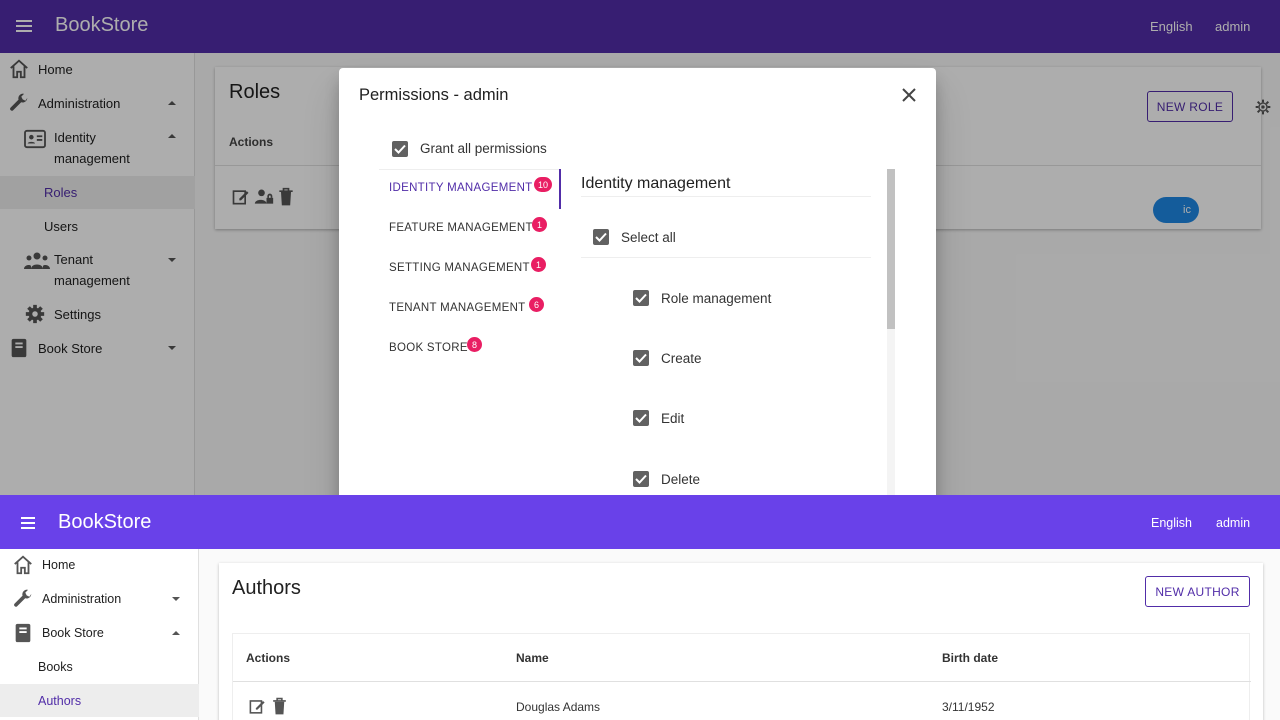  What do you see at coordinates (23, 633) in the screenshot?
I see `book-icon` at bounding box center [23, 633].